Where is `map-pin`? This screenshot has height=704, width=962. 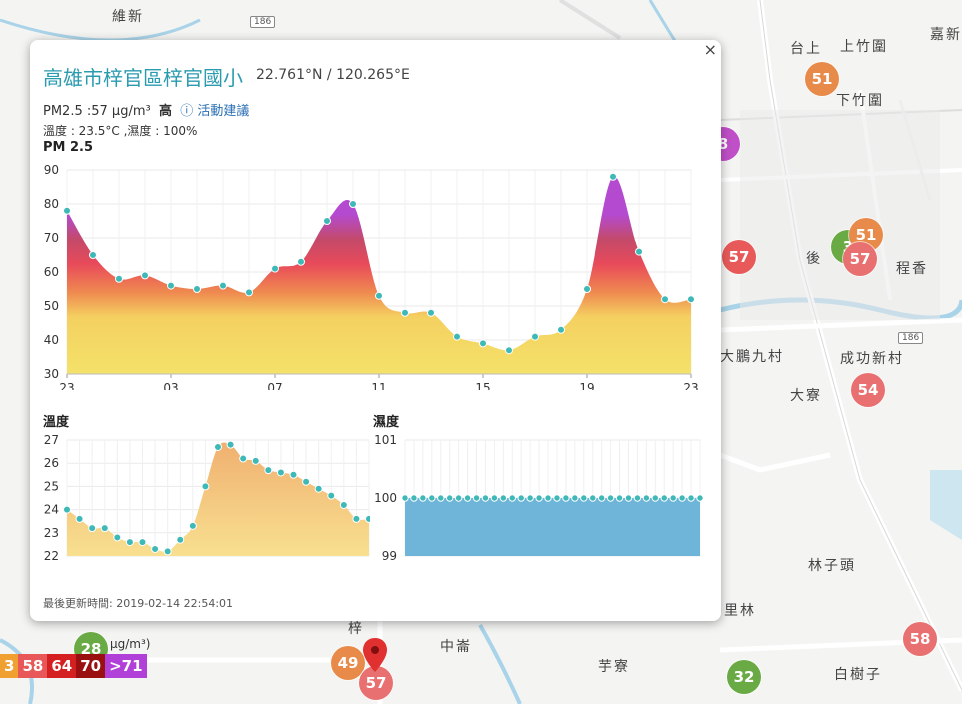 map-pin is located at coordinates (375, 655).